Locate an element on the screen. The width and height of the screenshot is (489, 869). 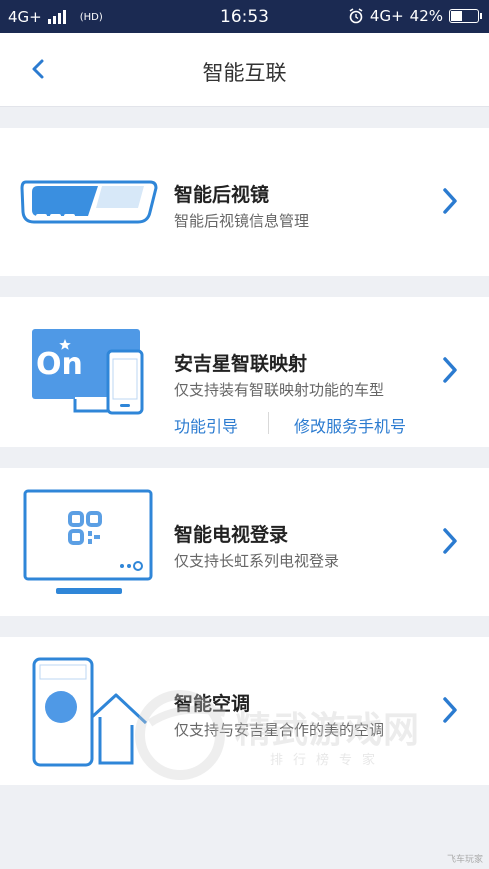
link-divider is located at coordinates (268, 423).